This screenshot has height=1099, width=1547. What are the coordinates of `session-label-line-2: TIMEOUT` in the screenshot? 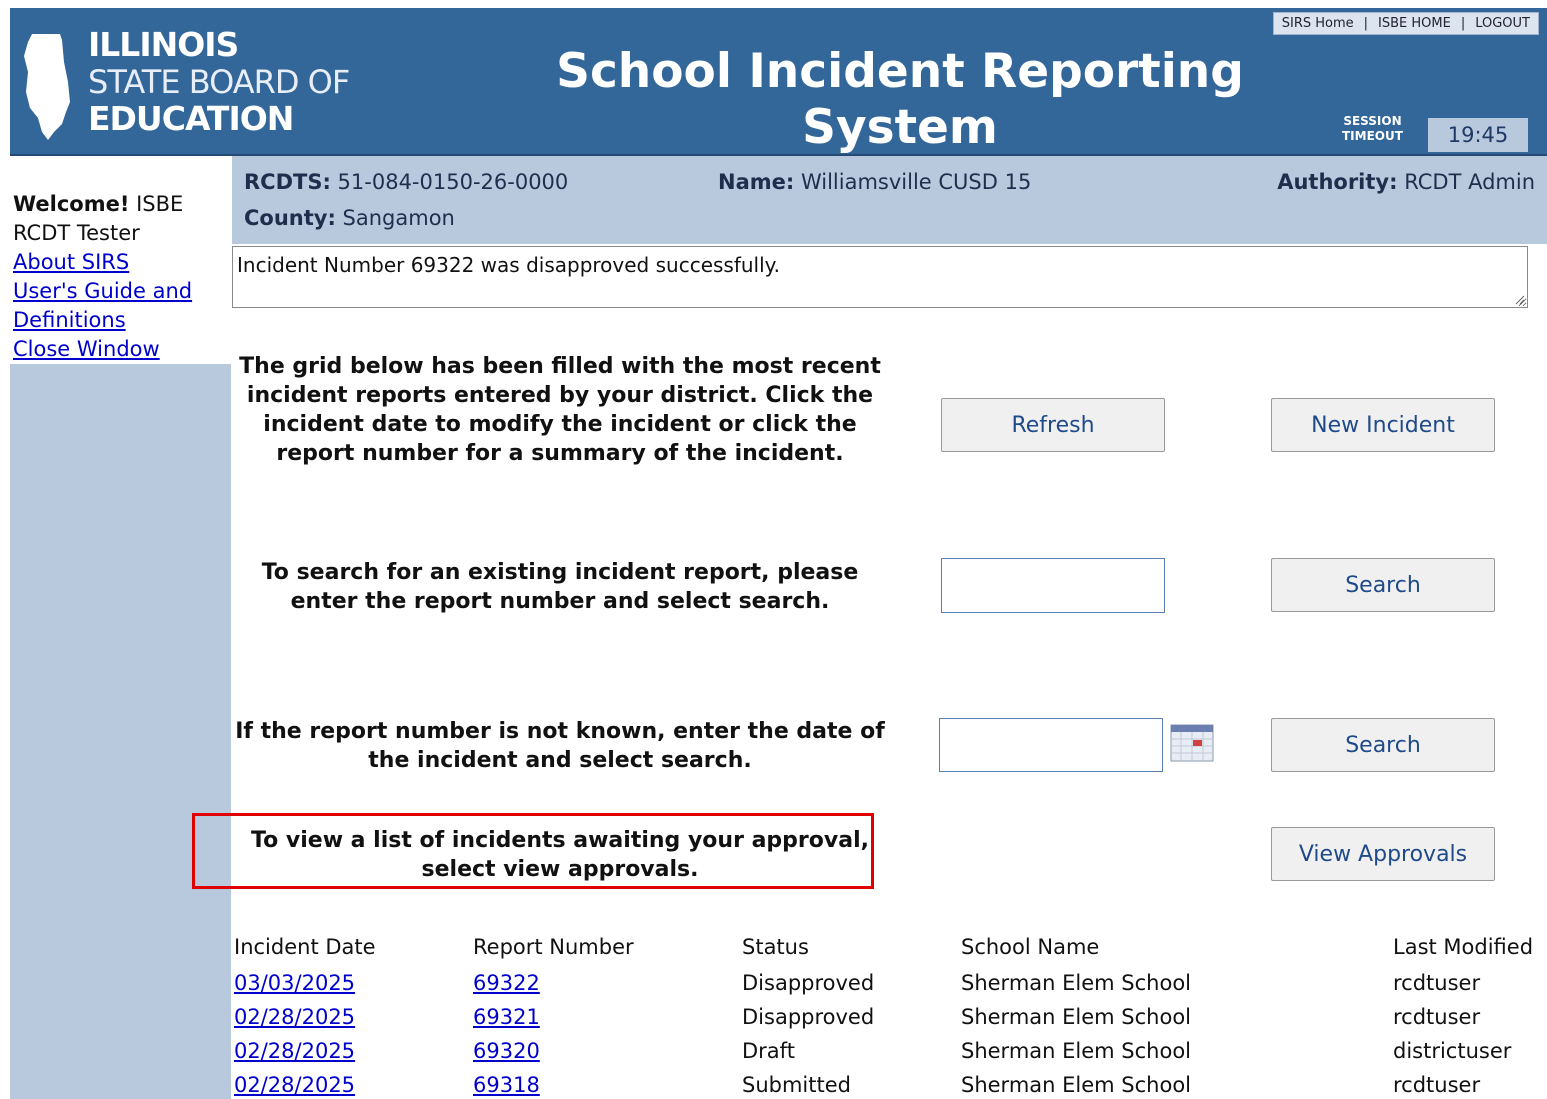 It's located at (1372, 136).